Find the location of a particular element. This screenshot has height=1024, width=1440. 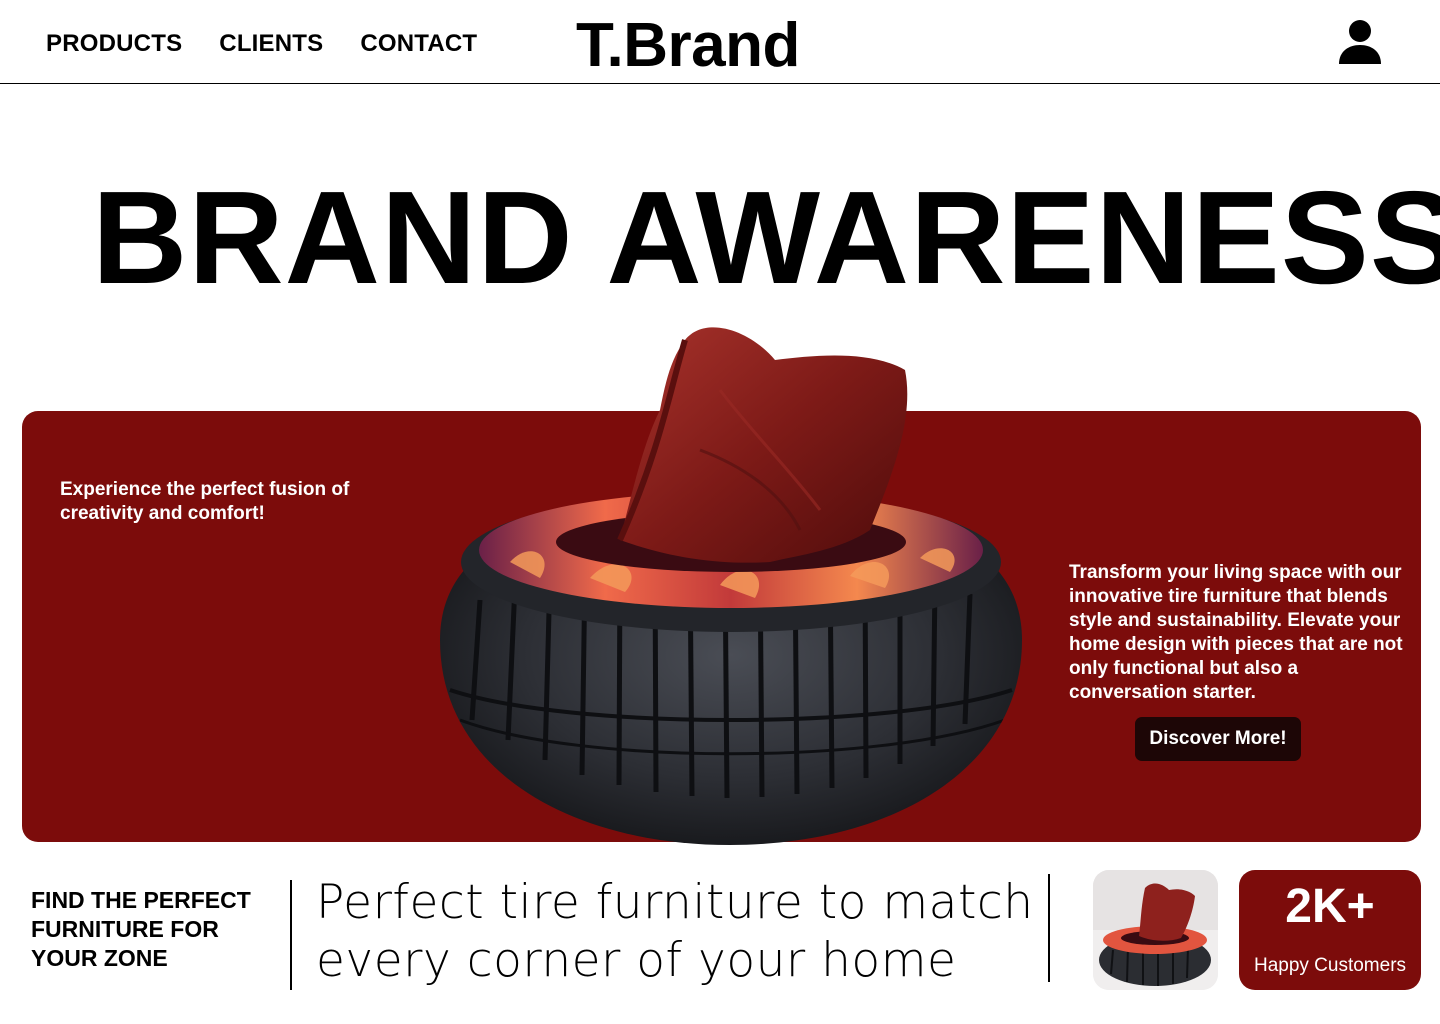

user-icon is located at coordinates (1360, 42).